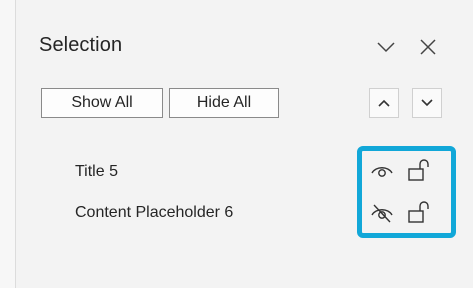 The image size is (473, 288). I want to click on close-pane-button, so click(428, 47).